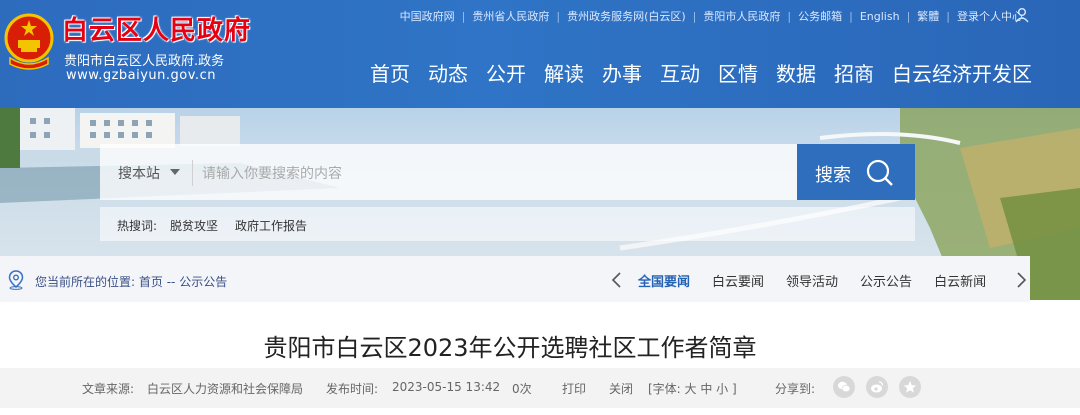  What do you see at coordinates (507, 224) in the screenshot?
I see `hot-search-bar: 热搜词: 脱贫攻坚 政府工作报告` at bounding box center [507, 224].